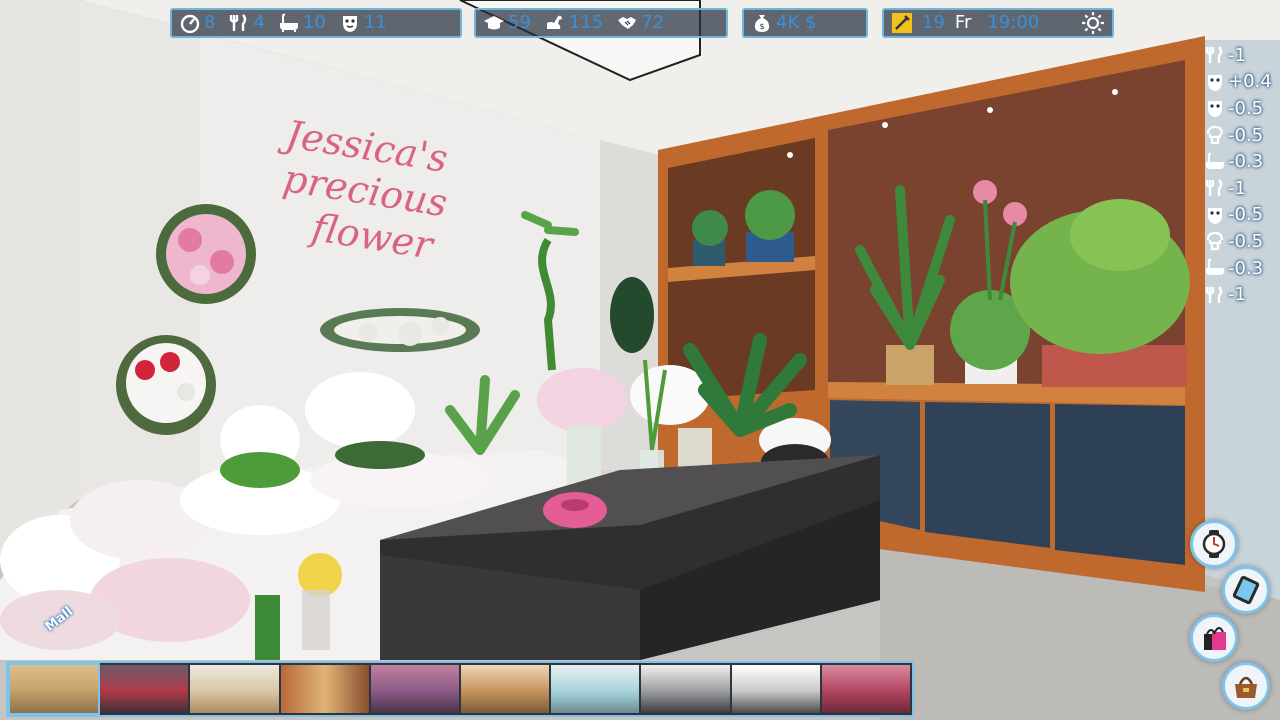 The width and height of the screenshot is (1280, 720). What do you see at coordinates (653, 22) in the screenshot?
I see `social-value: 72` at bounding box center [653, 22].